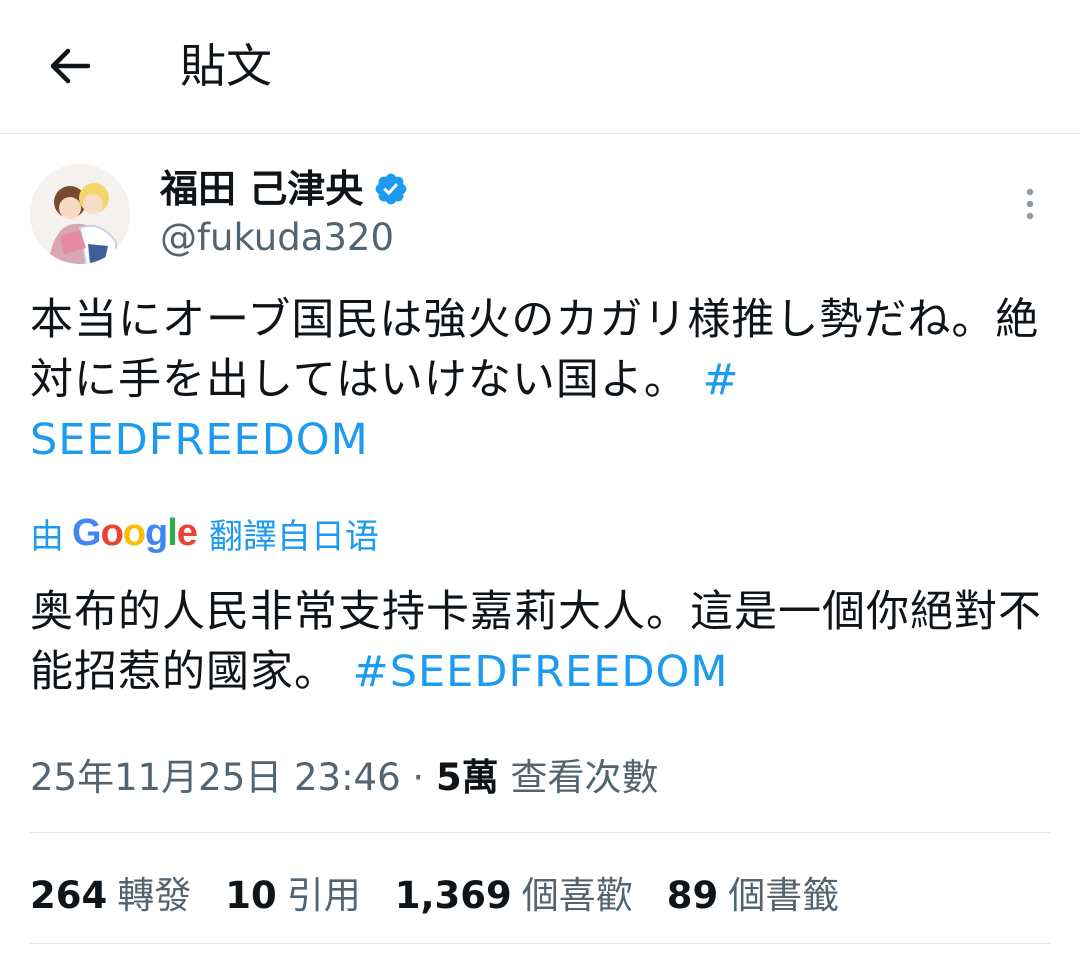 The width and height of the screenshot is (1080, 956). I want to click on header-divider, so click(540, 133).